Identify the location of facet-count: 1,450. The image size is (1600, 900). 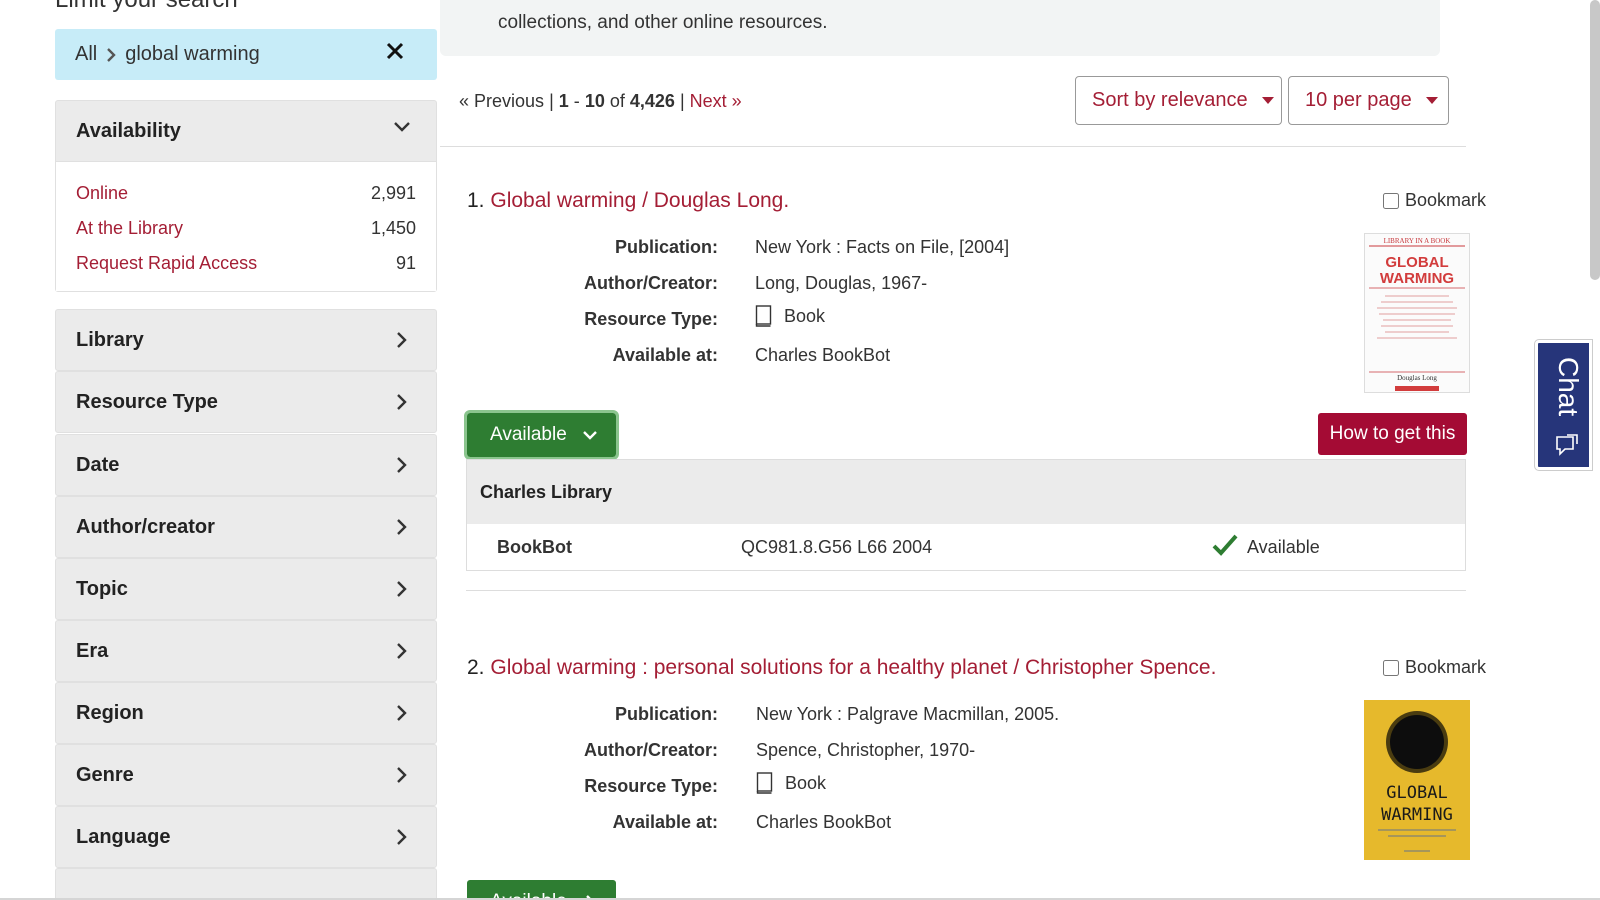
(393, 228).